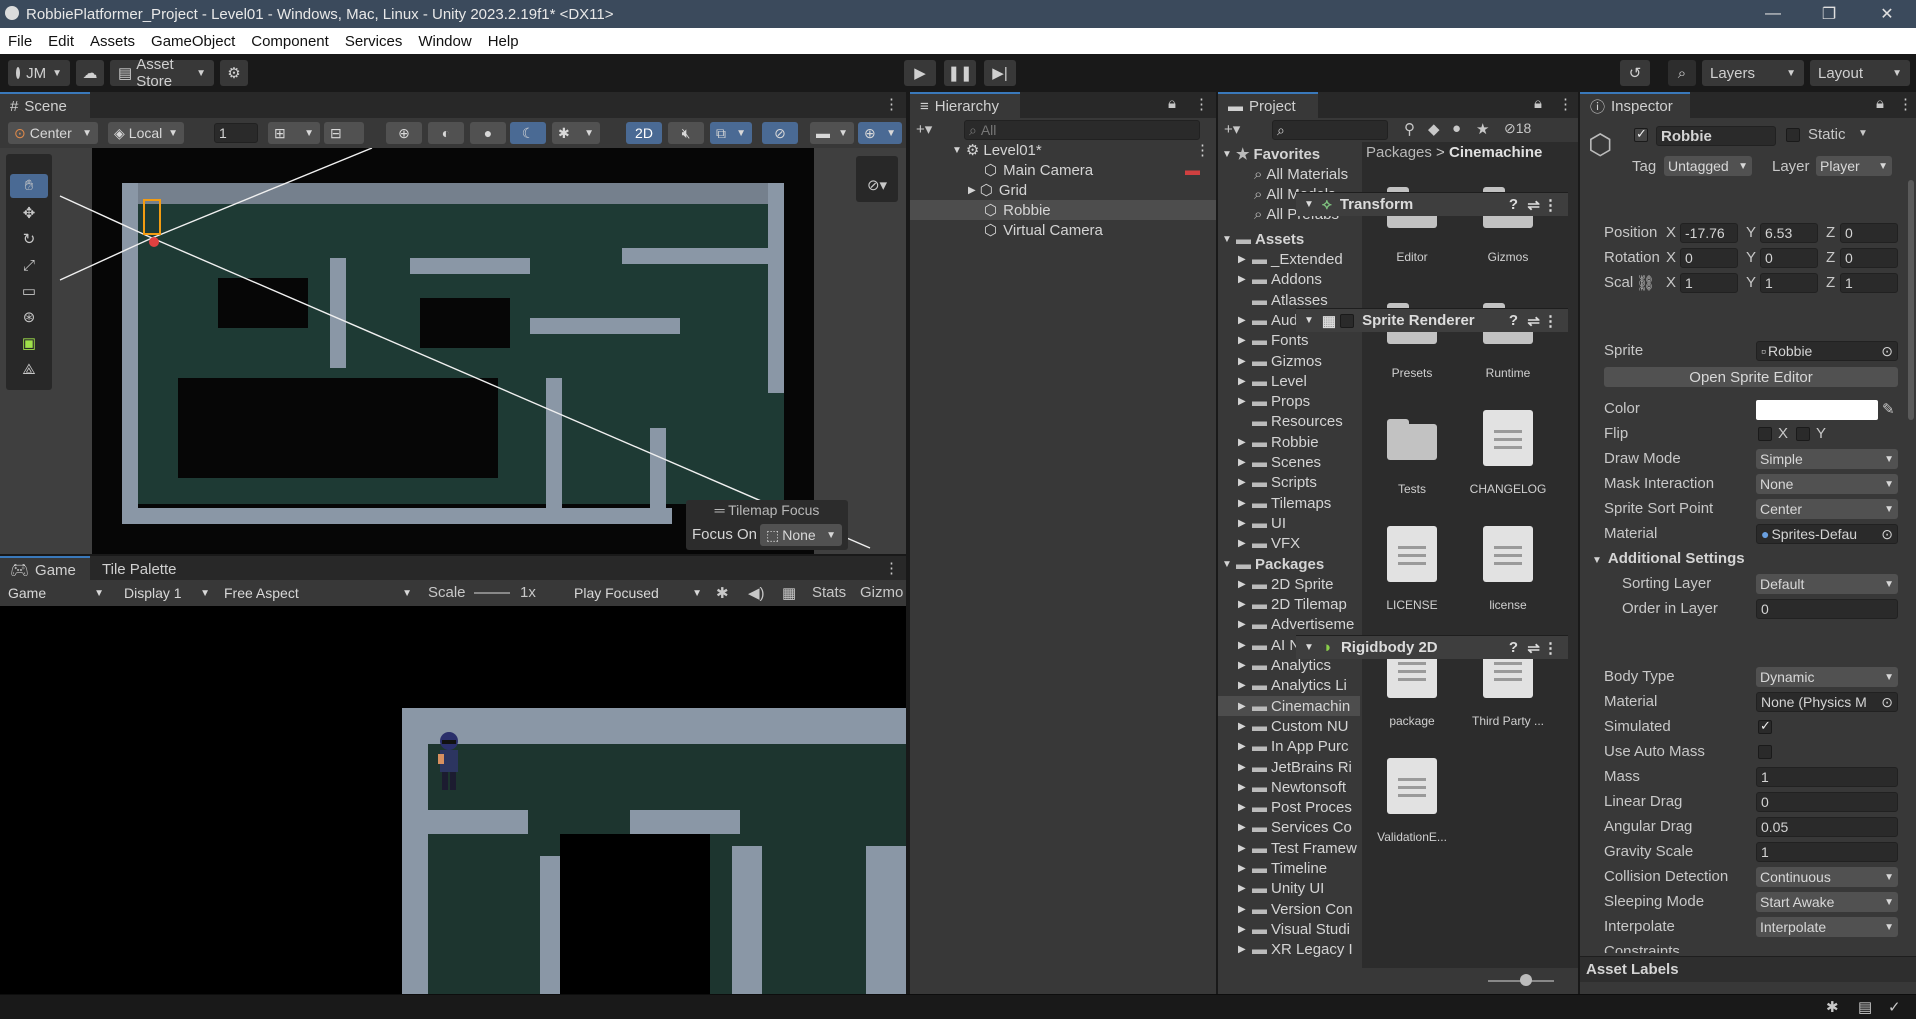 The image size is (1916, 1019). Describe the element at coordinates (1789, 258) in the screenshot. I see `rotation-y-field: 0` at that location.